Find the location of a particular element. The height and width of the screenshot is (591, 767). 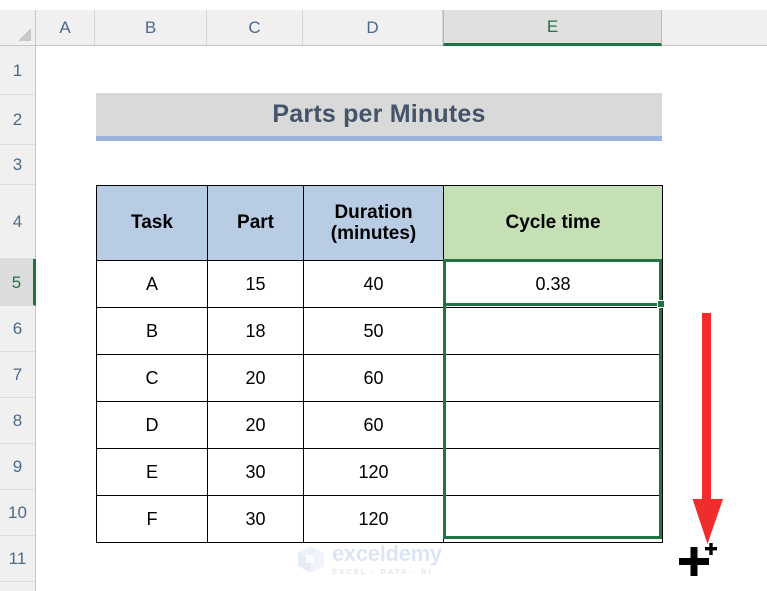

row-header-8-label: 8 is located at coordinates (17, 420).